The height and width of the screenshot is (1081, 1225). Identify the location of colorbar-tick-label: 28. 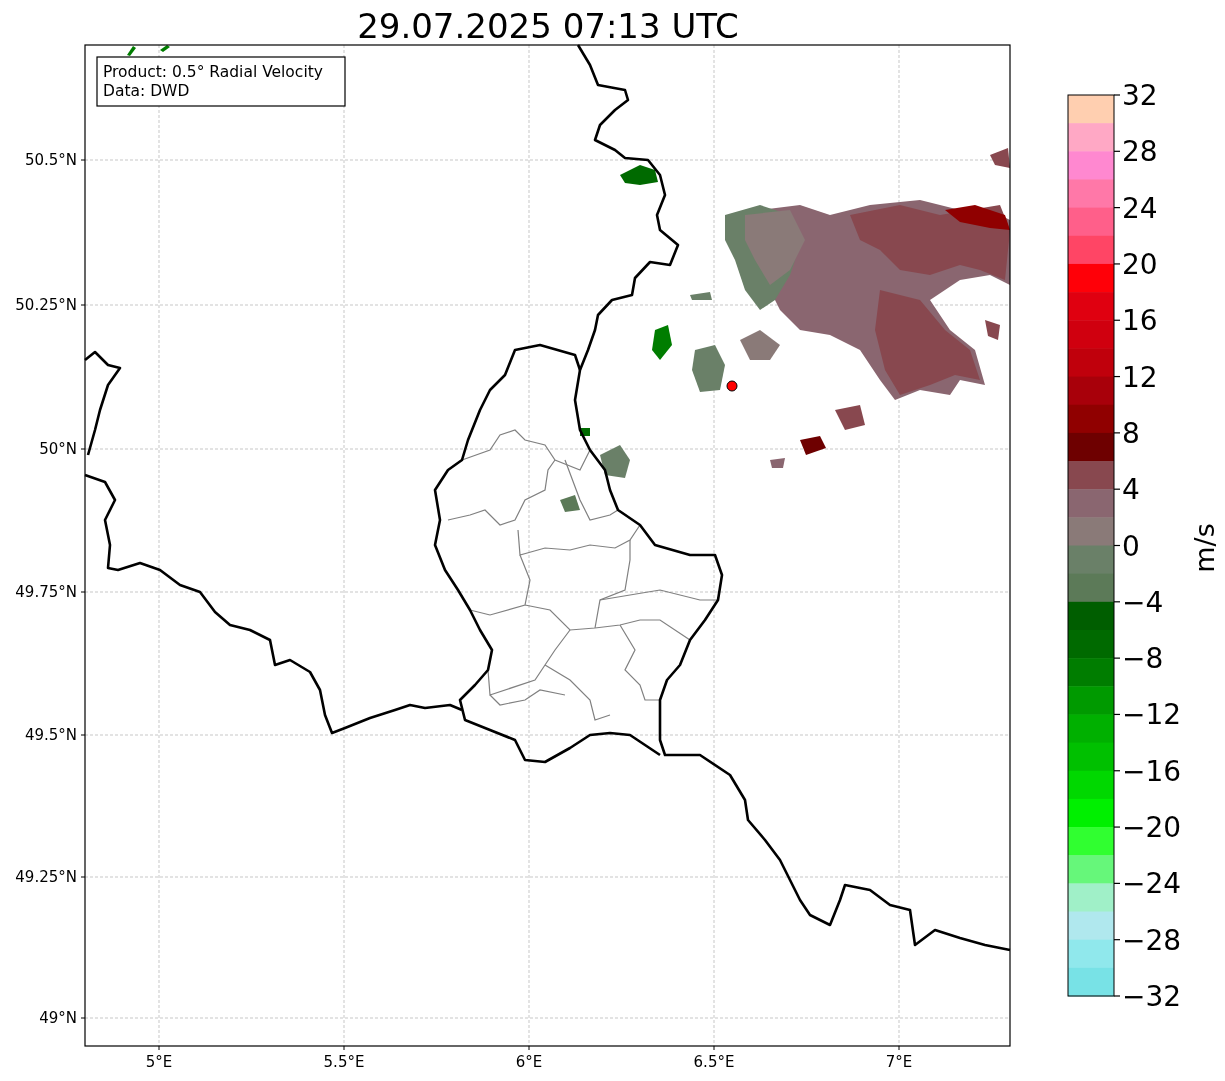
(1140, 152).